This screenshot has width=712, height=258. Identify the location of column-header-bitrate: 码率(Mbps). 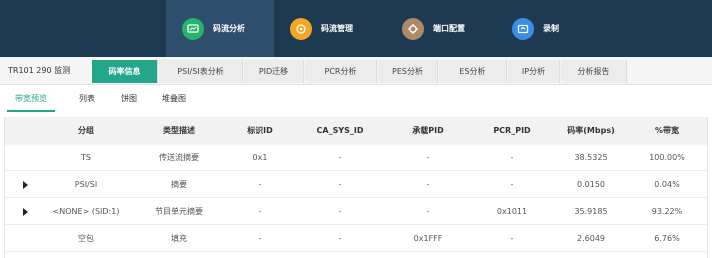
(591, 131).